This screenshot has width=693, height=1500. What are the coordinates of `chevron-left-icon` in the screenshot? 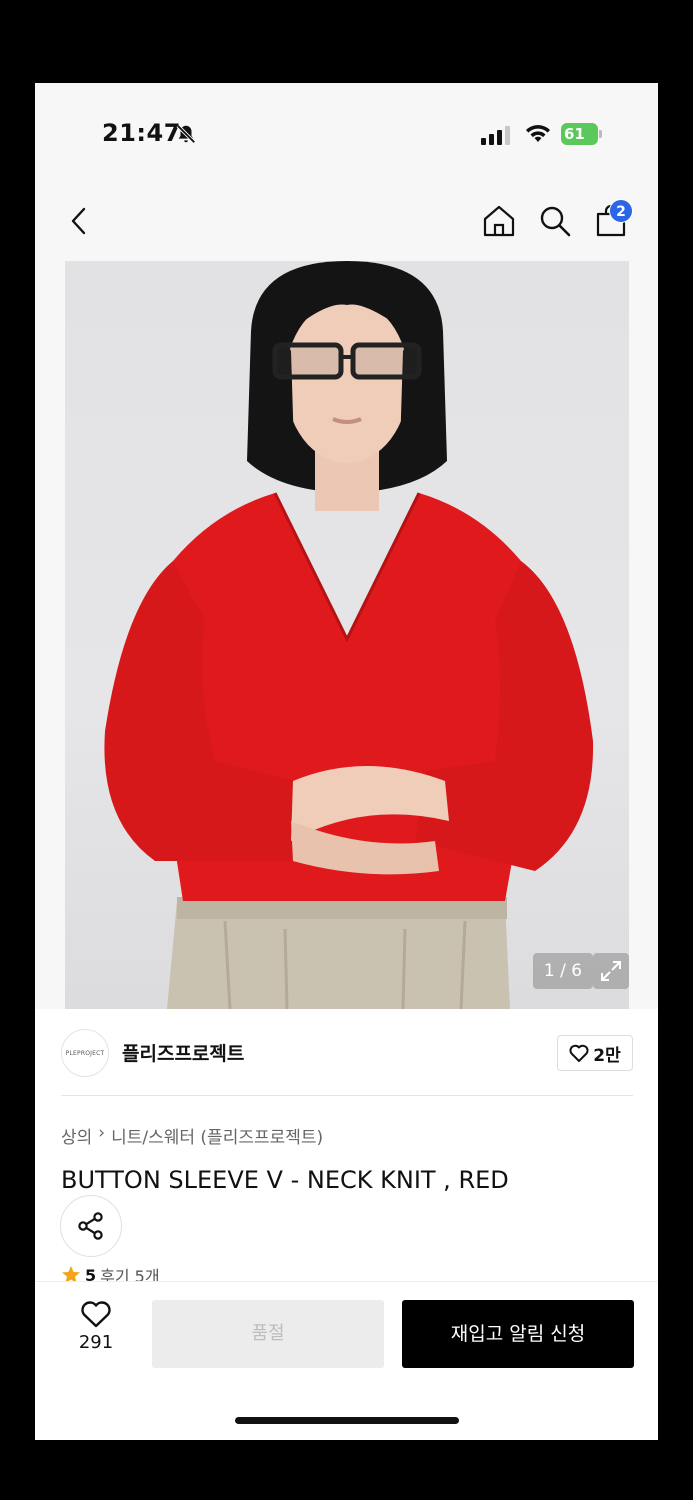 It's located at (78, 221).